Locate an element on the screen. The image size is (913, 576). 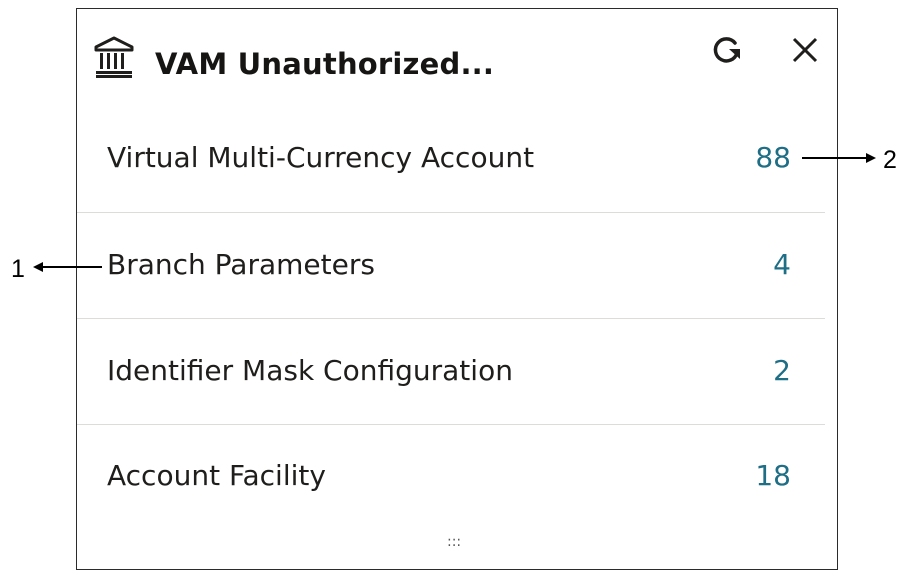
list-item-virtual-multi-currency-account: Virtual Multi-Currency Account 88 is located at coordinates (451, 158).